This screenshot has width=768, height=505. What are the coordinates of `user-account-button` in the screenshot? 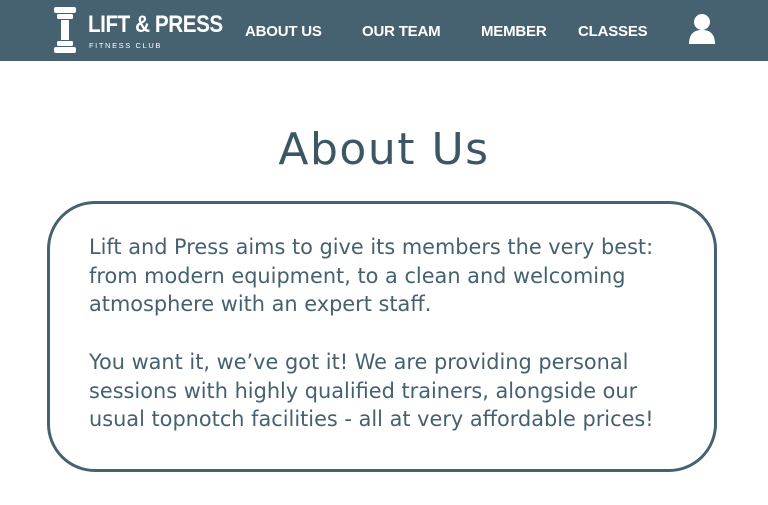 It's located at (702, 29).